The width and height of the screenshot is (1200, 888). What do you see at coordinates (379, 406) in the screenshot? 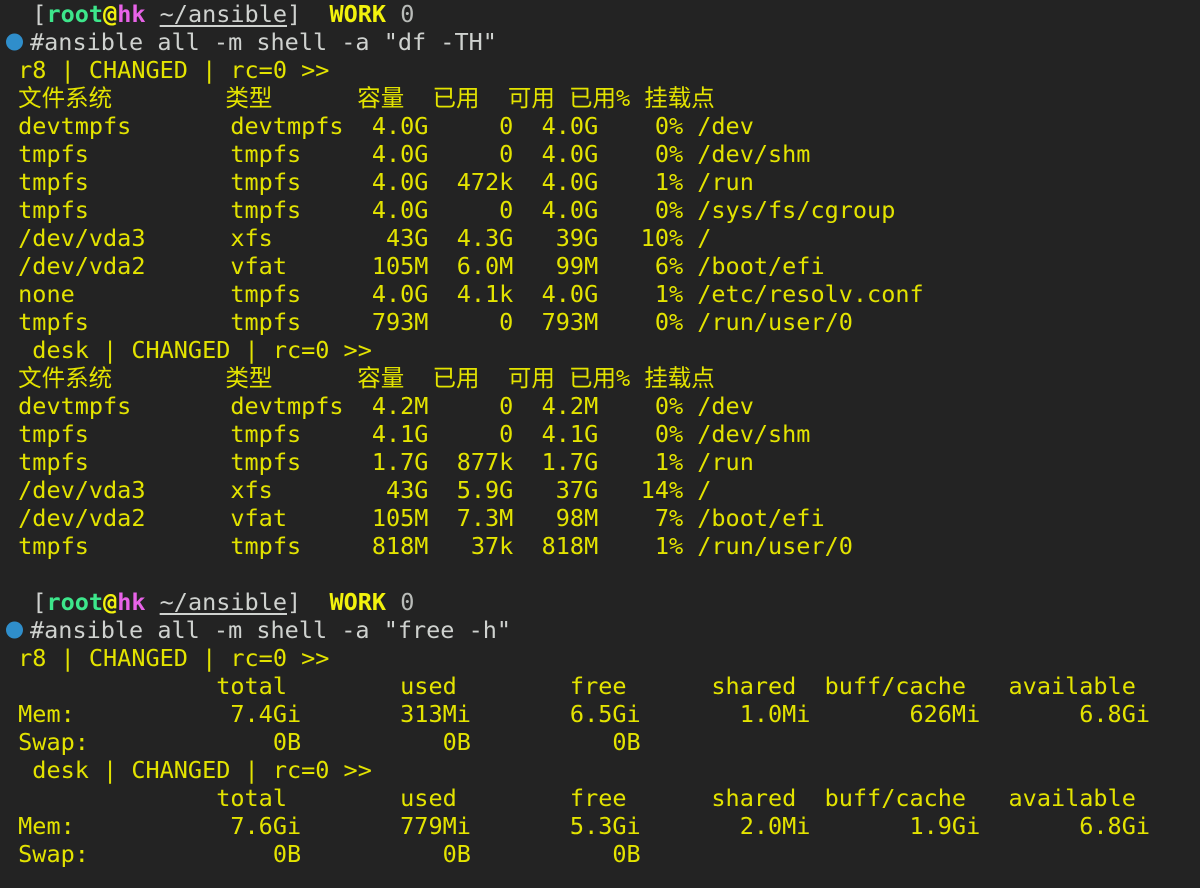
I see `table-row-0-1-0-text: devtmpfs devtmpfs 4.2M 0 4.2M 0% /dev` at bounding box center [379, 406].